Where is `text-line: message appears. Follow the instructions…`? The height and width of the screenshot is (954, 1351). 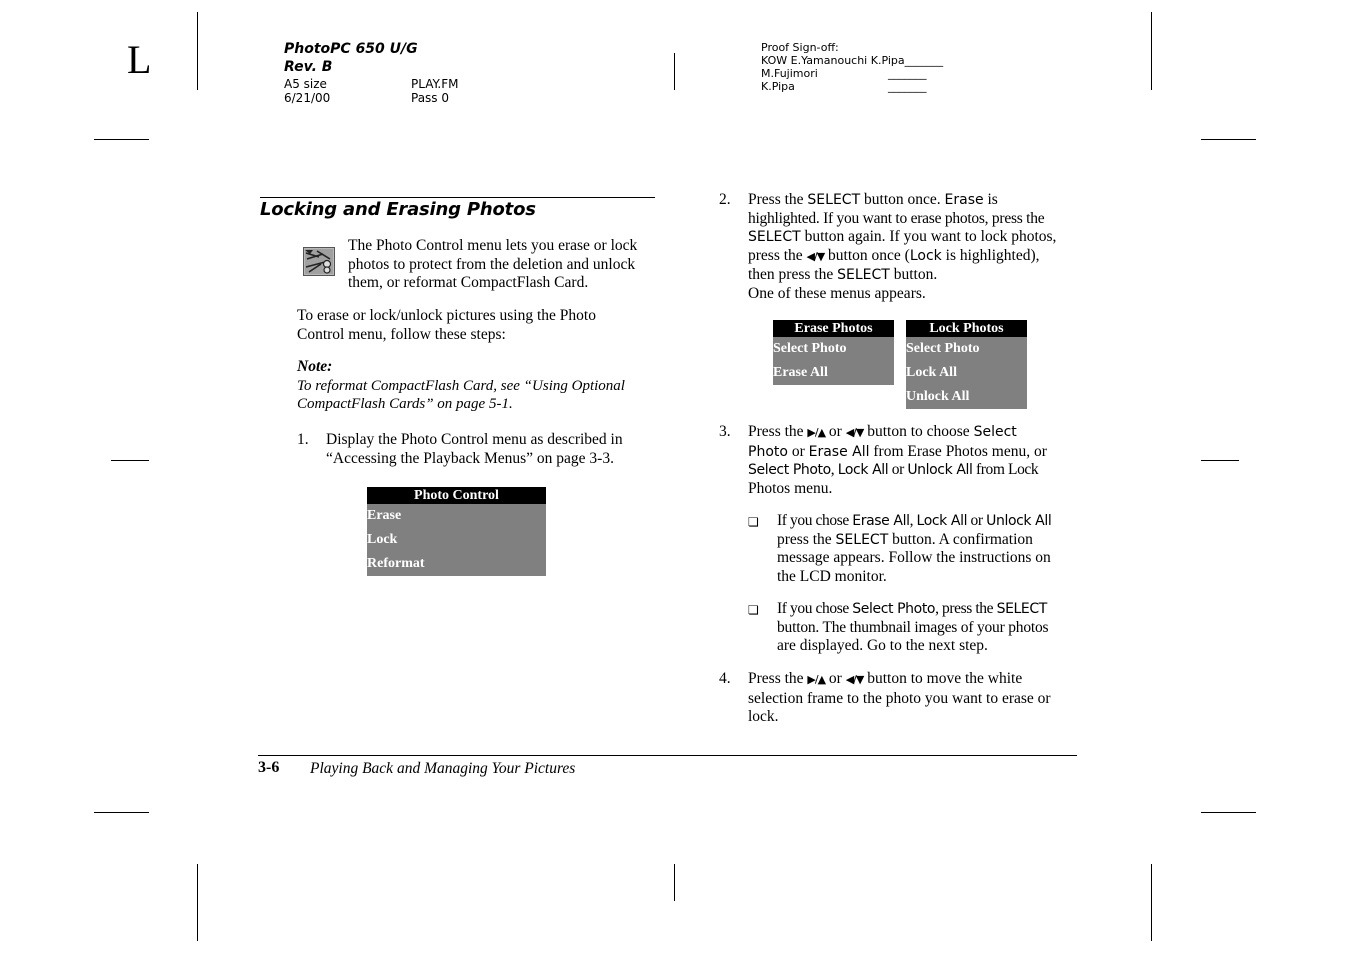 text-line: message appears. Follow the instructions… is located at coordinates (914, 557).